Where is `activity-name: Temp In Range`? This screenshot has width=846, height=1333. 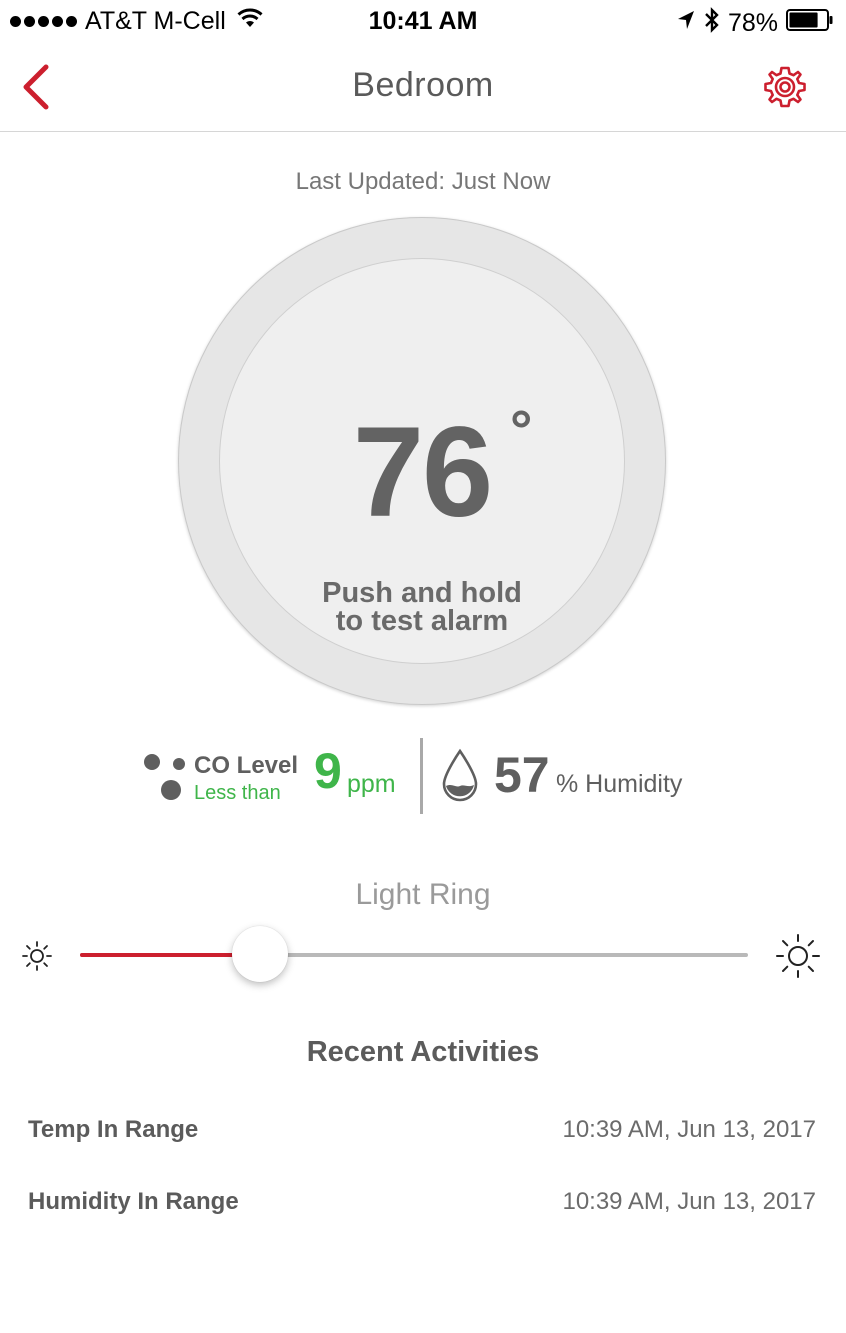 activity-name: Temp In Range is located at coordinates (113, 1129).